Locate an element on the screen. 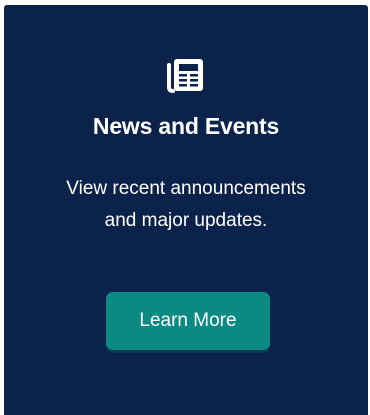  card-title: News and Events is located at coordinates (186, 126).